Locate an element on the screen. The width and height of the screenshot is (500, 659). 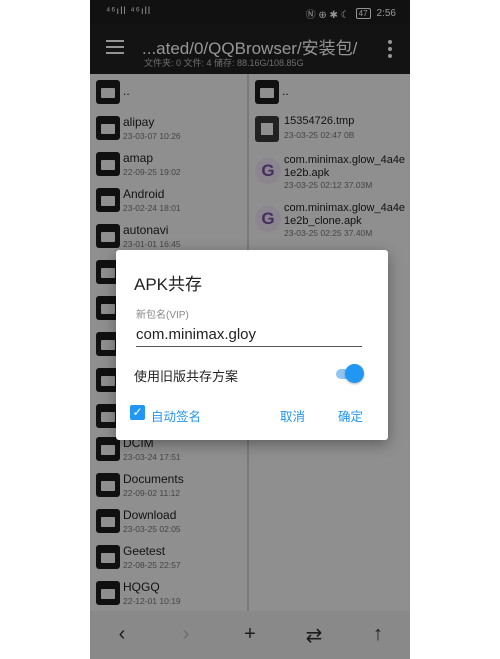
confirm-button: 确定 is located at coordinates (350, 415).